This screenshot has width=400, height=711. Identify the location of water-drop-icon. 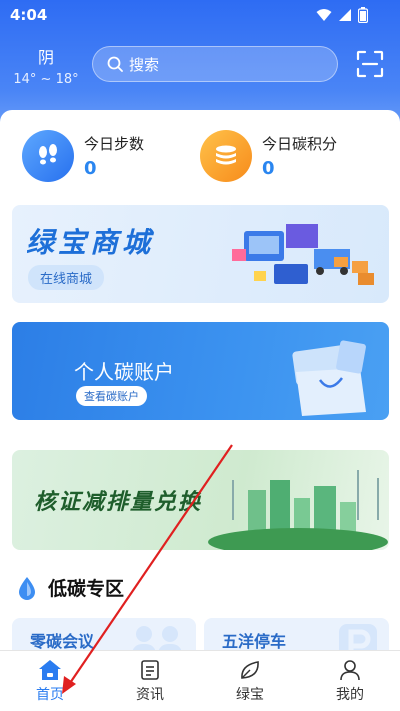
(27, 588).